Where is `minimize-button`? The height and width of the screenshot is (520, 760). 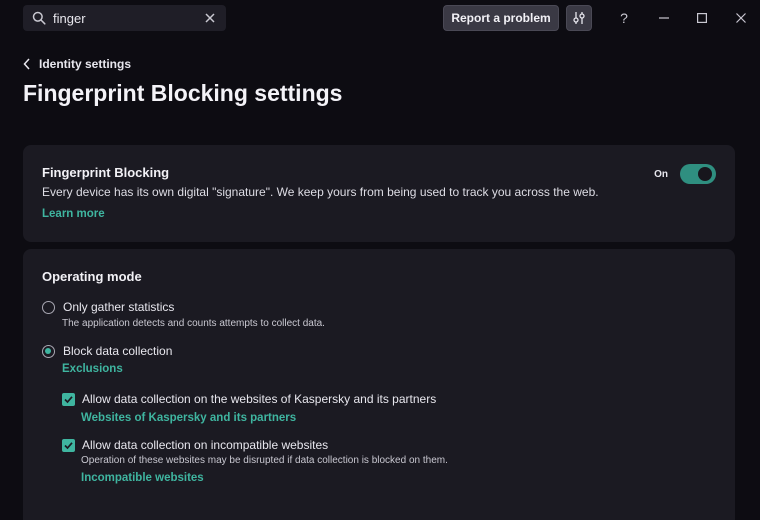 minimize-button is located at coordinates (664, 18).